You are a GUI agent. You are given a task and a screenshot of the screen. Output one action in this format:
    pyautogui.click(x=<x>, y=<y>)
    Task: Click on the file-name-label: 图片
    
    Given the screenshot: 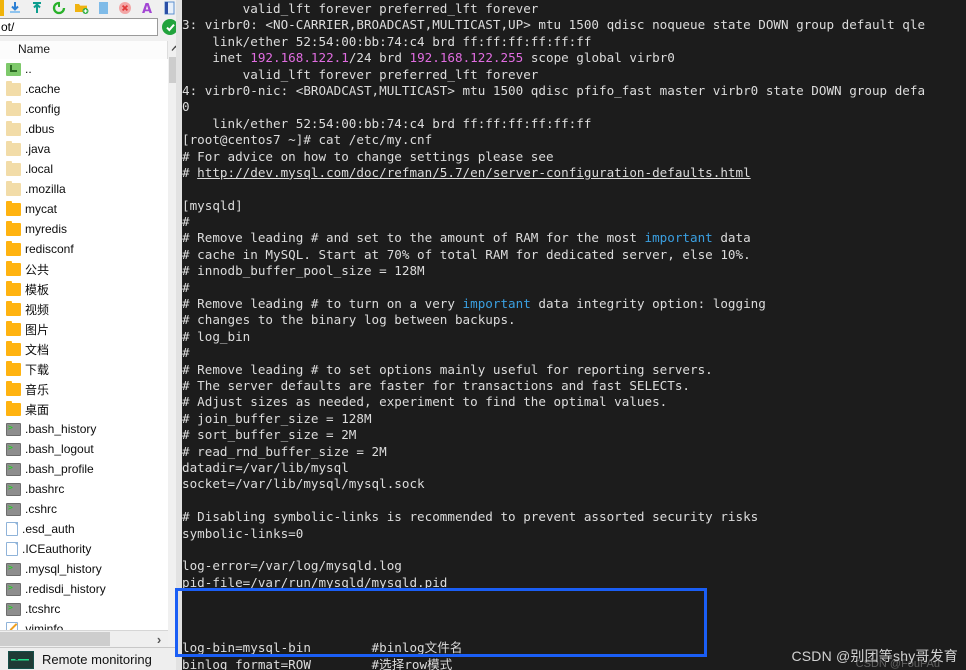 What is the action you would take?
    pyautogui.click(x=37, y=329)
    